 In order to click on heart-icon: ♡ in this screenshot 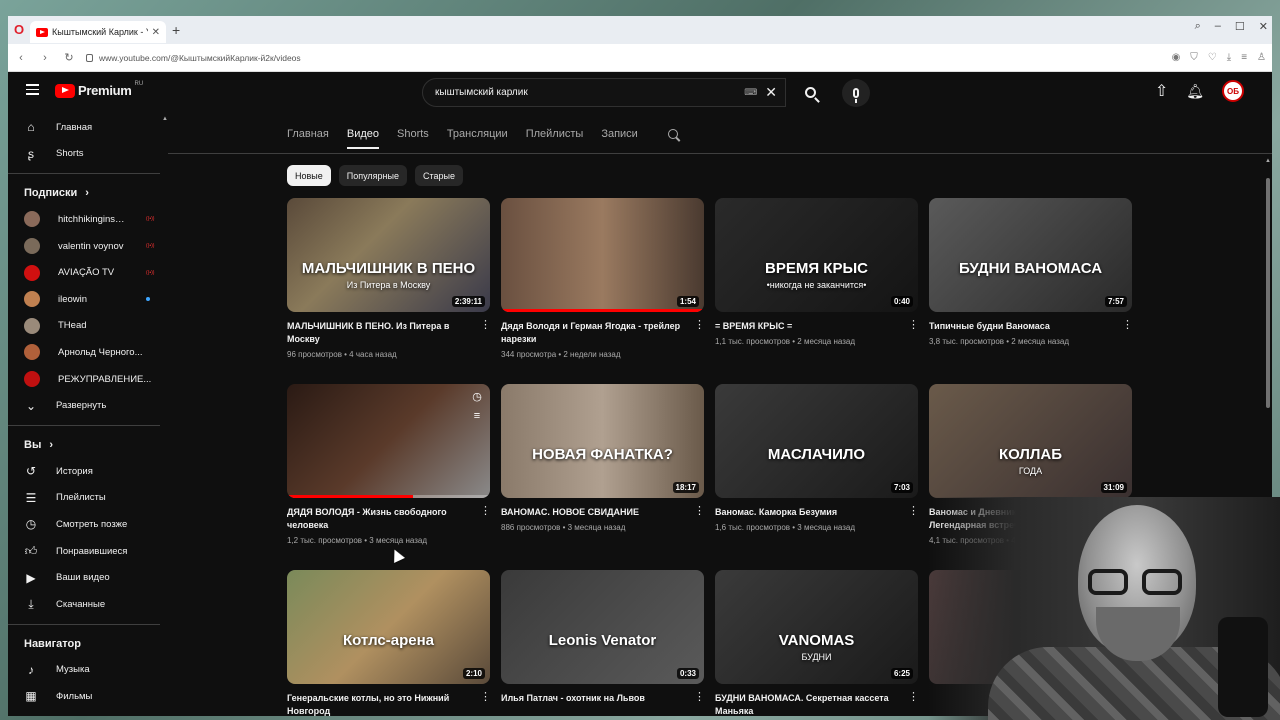, I will do `click(1212, 57)`.